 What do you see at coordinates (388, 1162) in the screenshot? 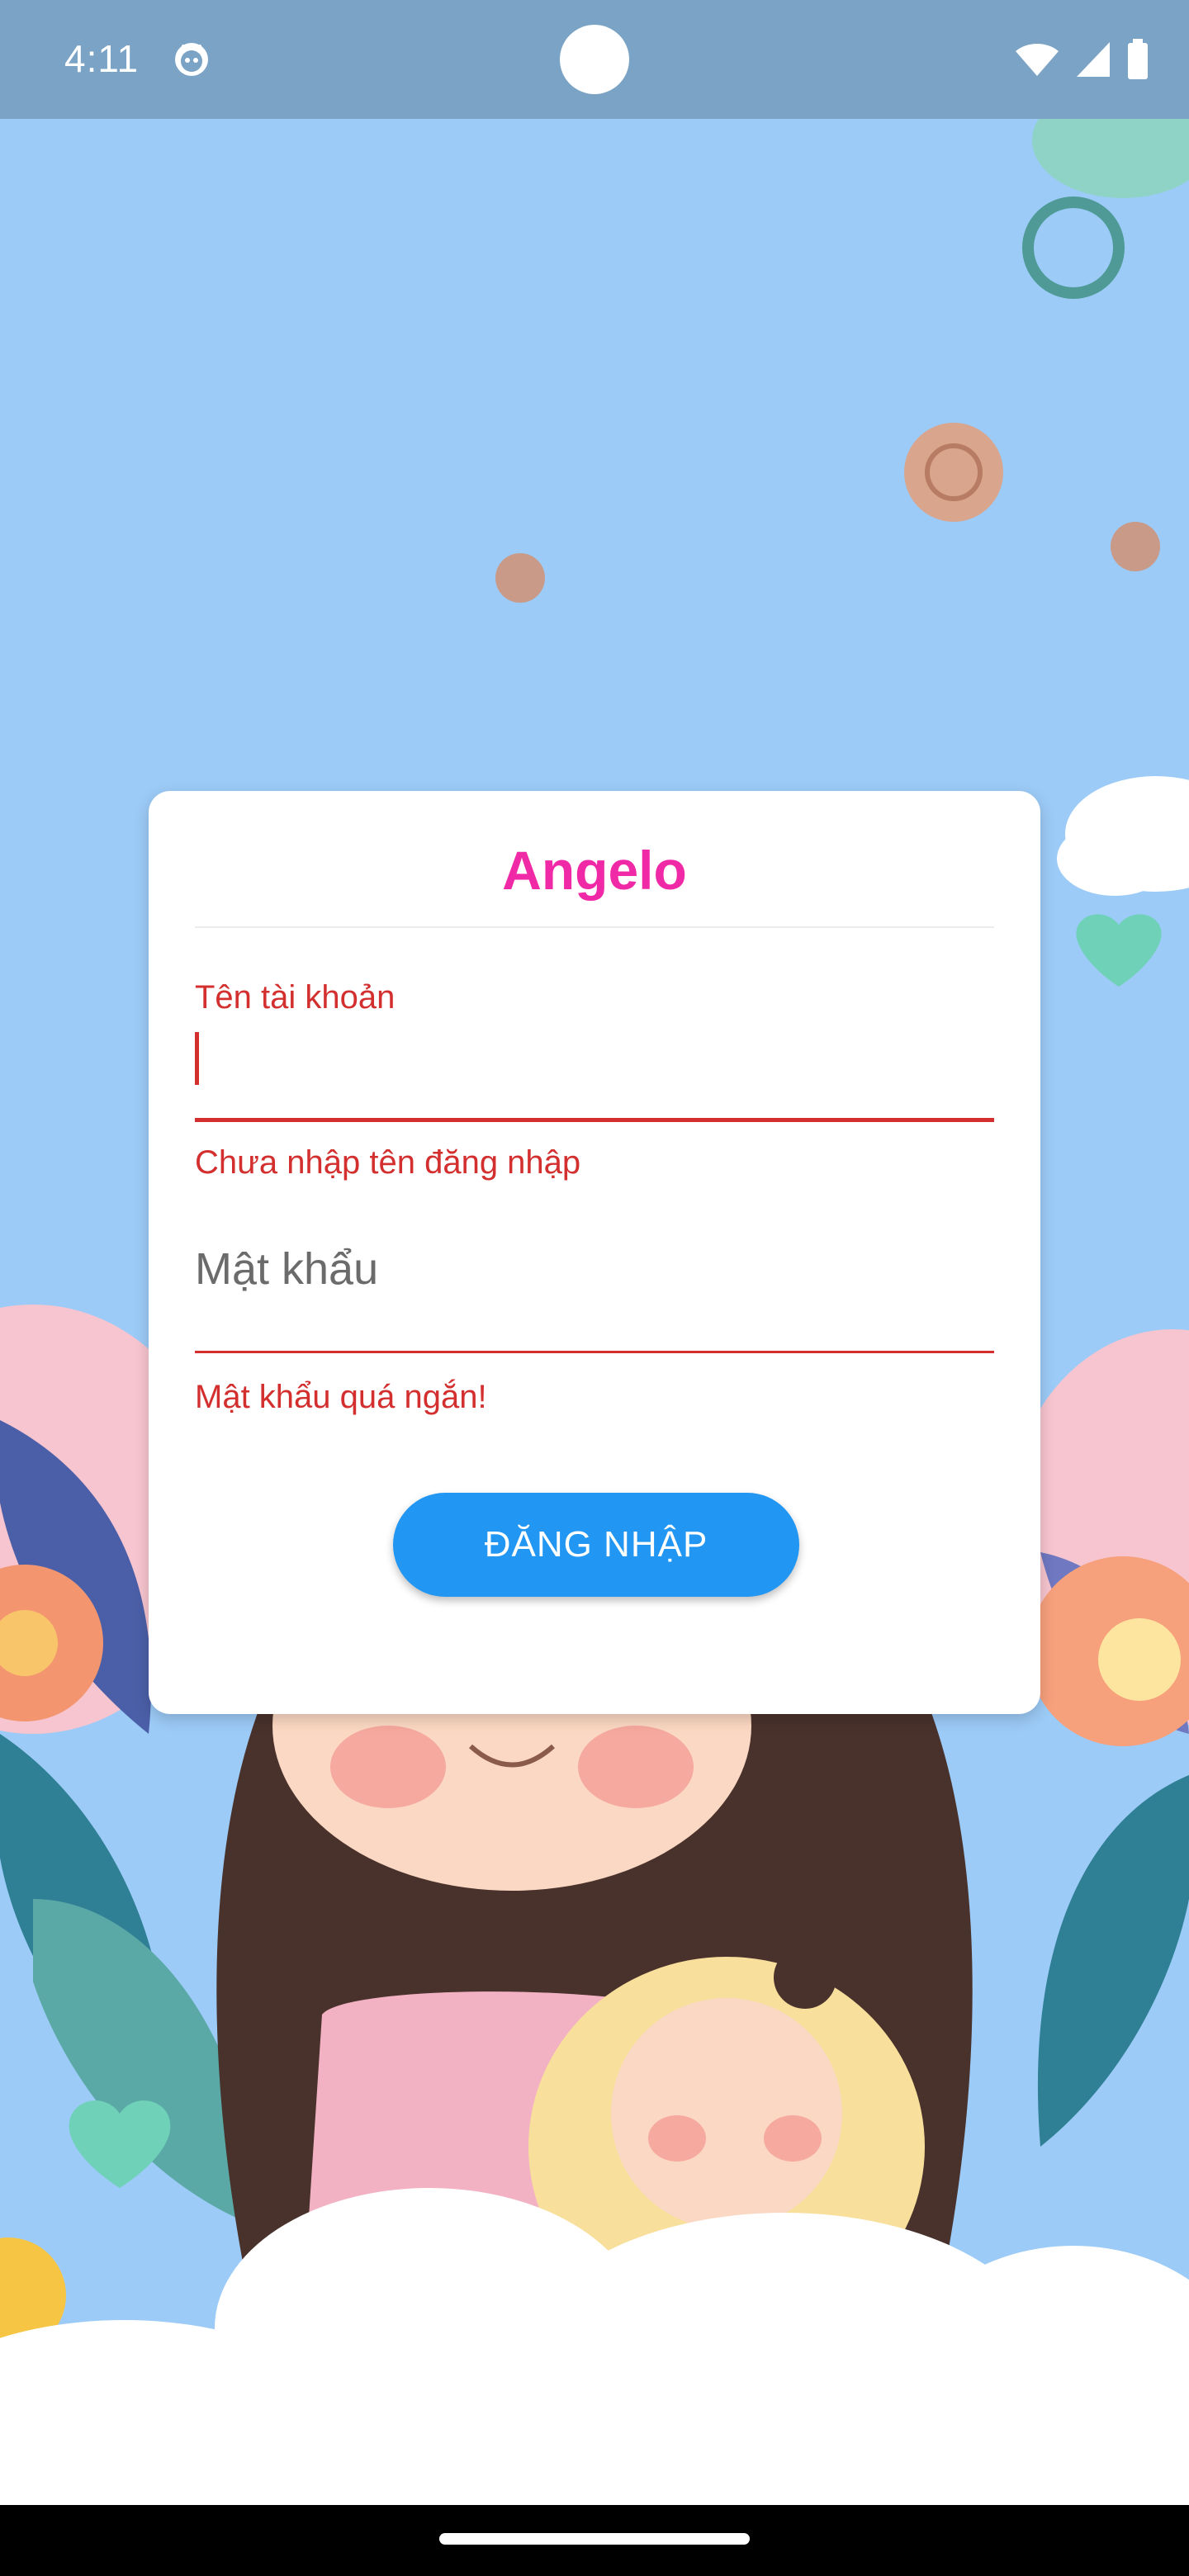
I see `username-error: Chưa nhập tên đăng nhập` at bounding box center [388, 1162].